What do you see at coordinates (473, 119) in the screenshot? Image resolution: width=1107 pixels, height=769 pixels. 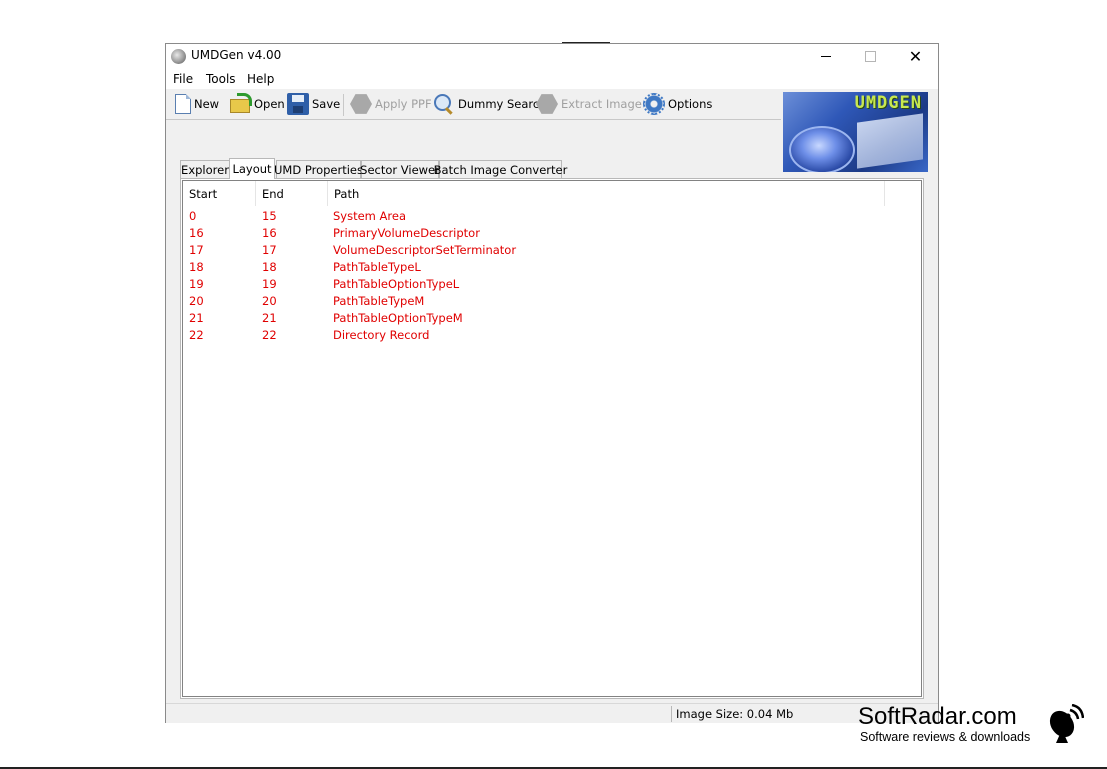 I see `toolbar-divider` at bounding box center [473, 119].